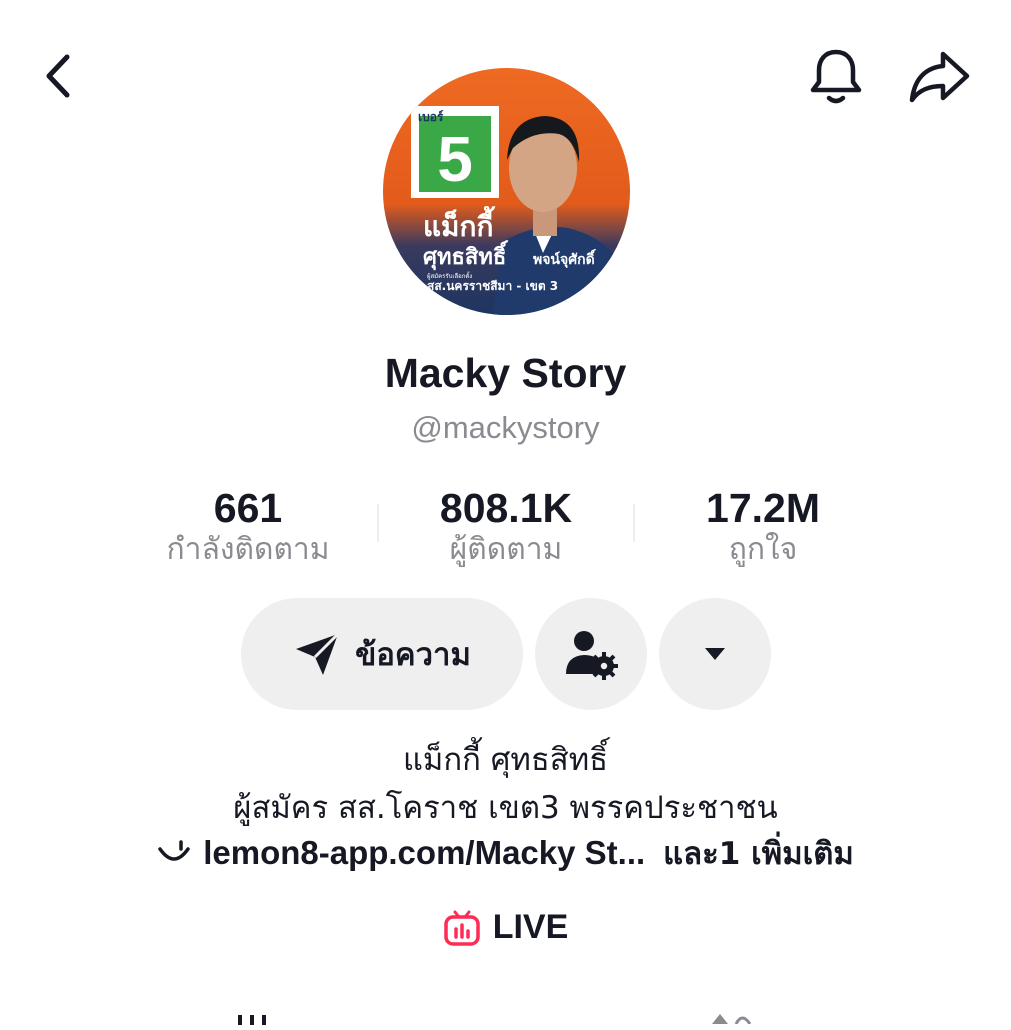 The height and width of the screenshot is (1030, 1011). I want to click on stat-followers: 808.1K ผู้ติดตาม, so click(506, 527).